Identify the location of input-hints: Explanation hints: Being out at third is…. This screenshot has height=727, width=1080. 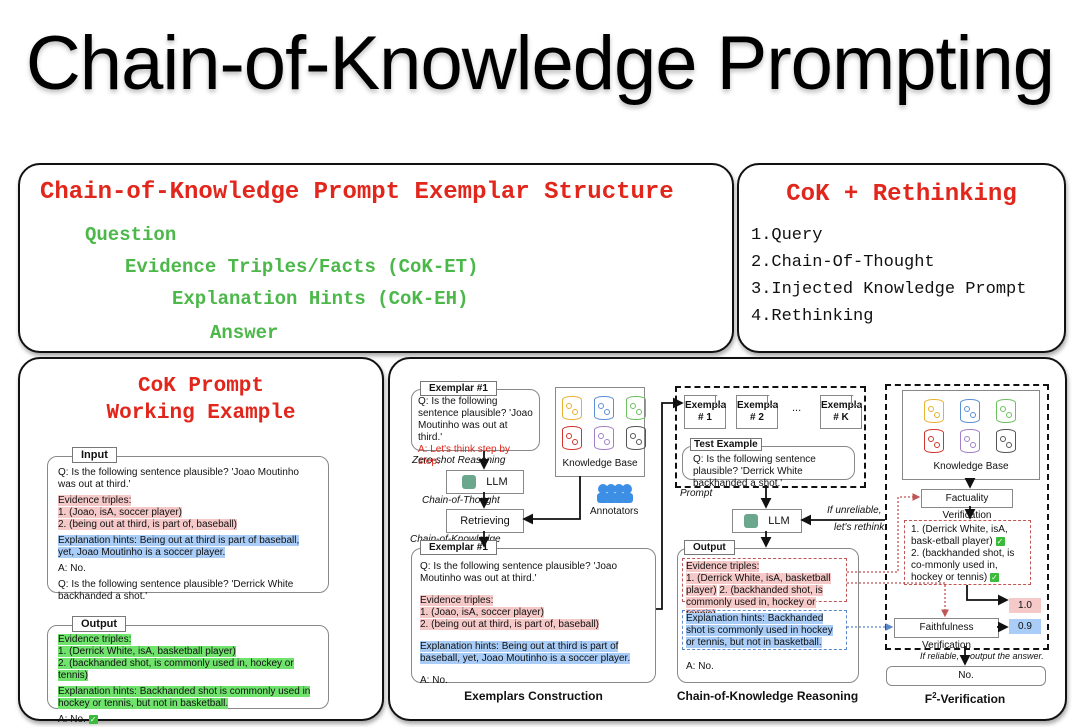
(179, 546).